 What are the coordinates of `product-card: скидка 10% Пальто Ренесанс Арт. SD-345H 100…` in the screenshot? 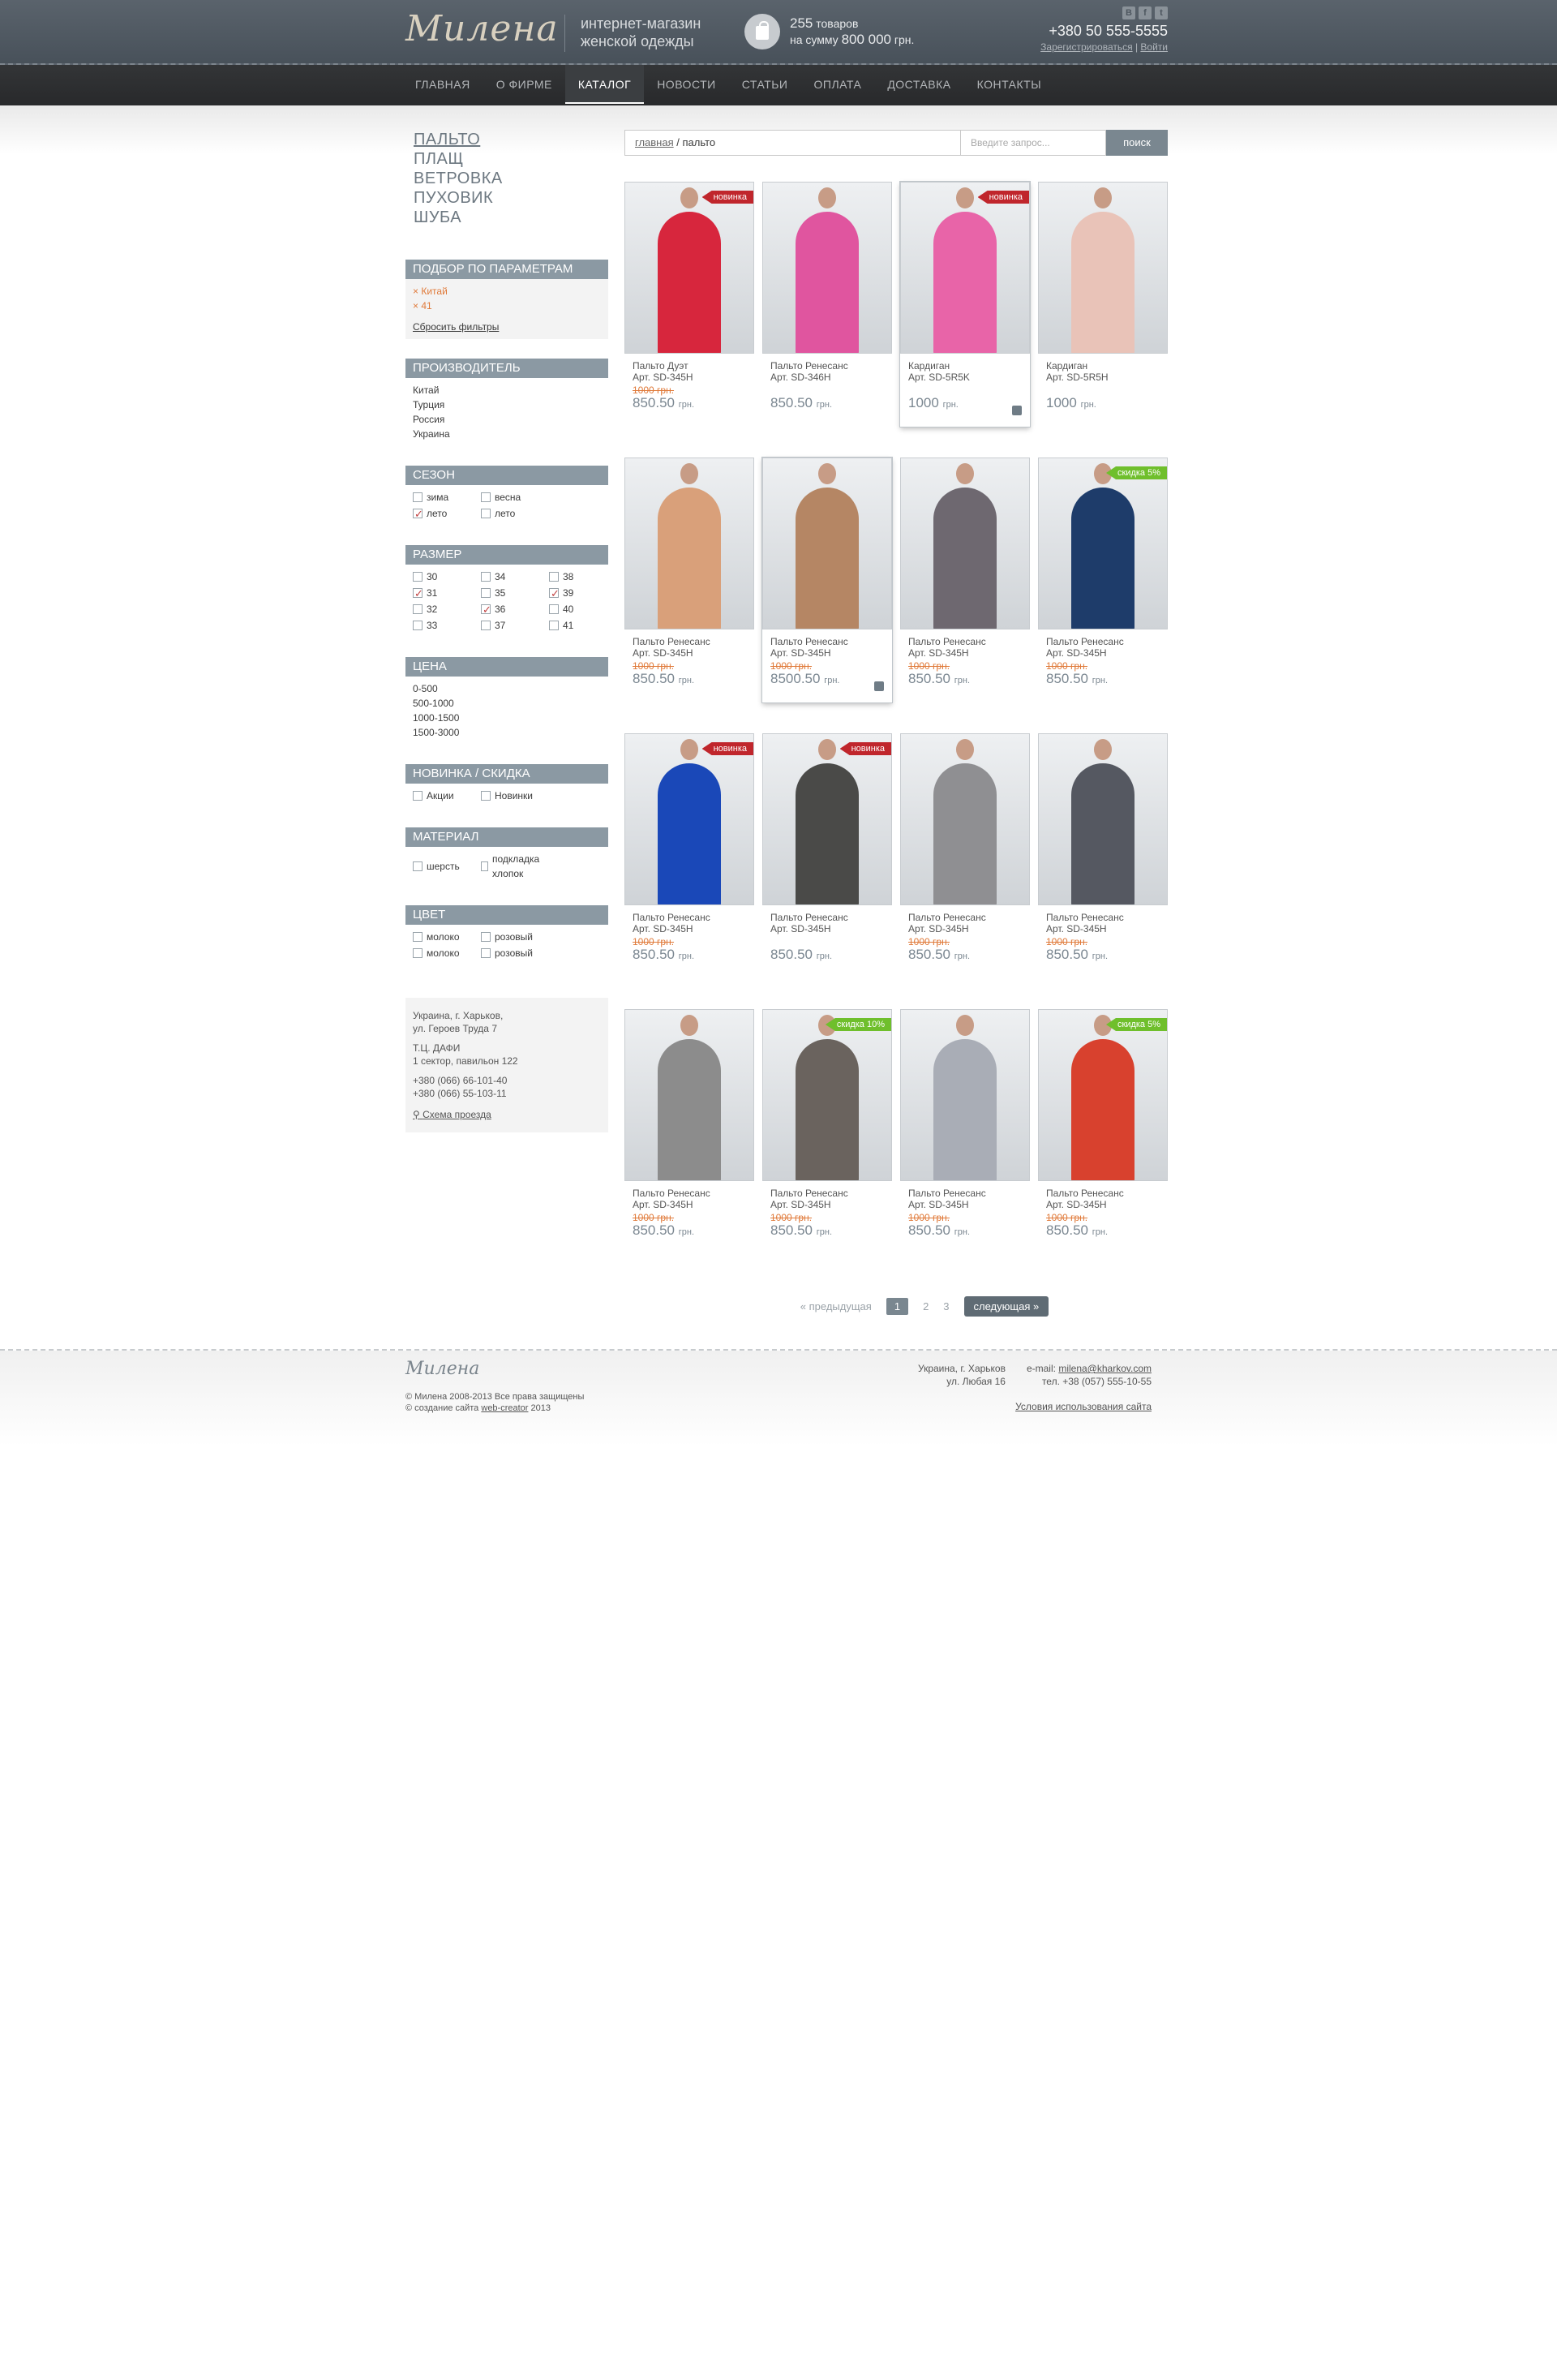 It's located at (827, 1131).